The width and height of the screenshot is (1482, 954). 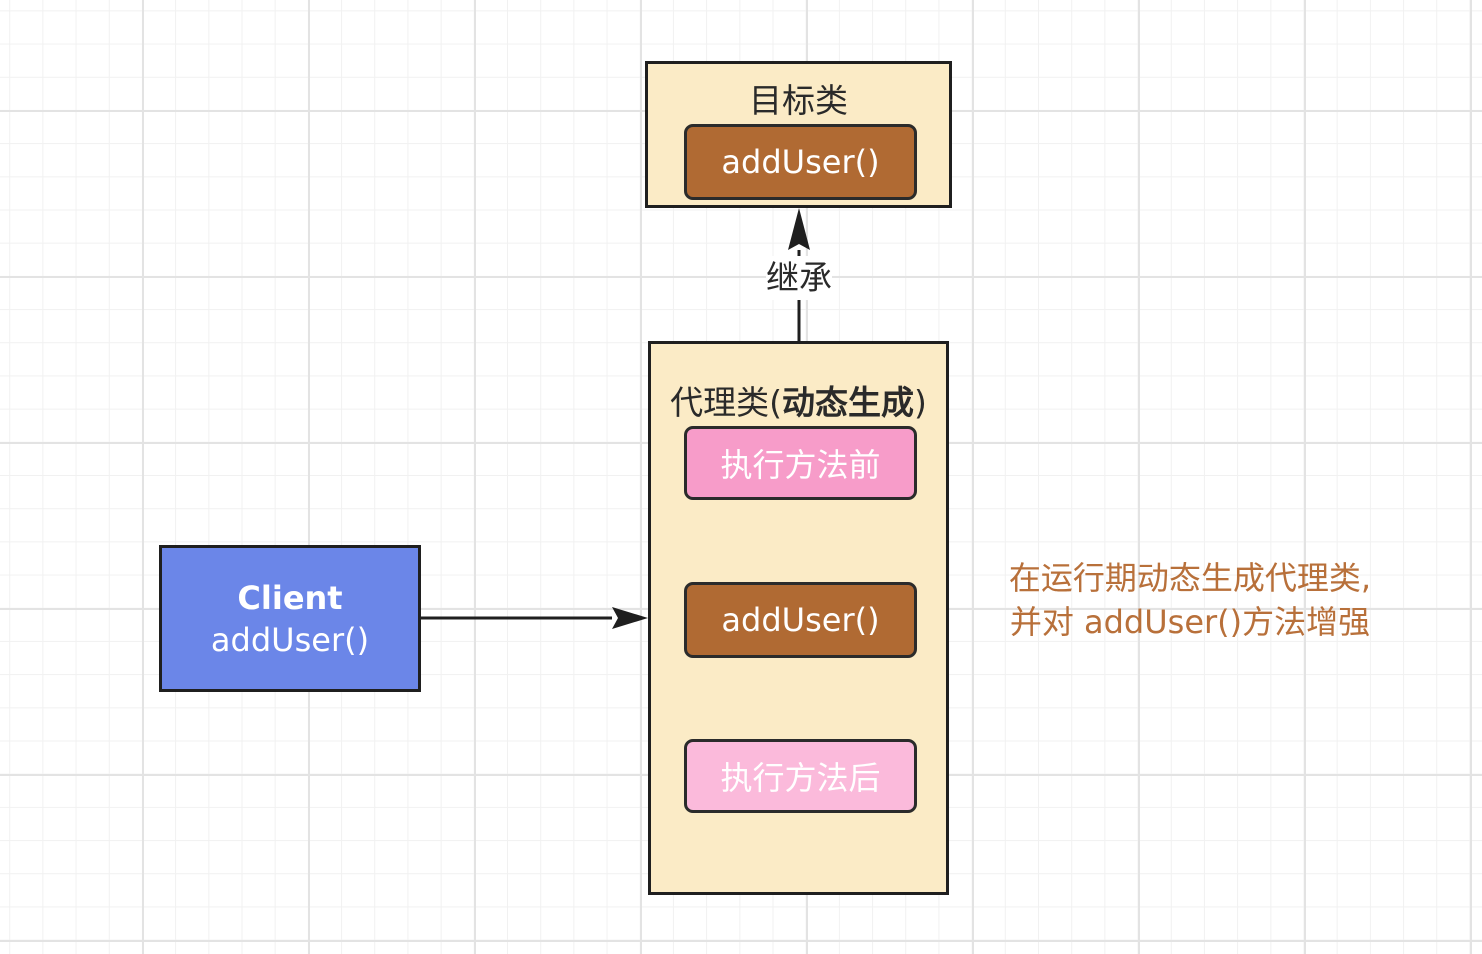 I want to click on target-class-box: 目标类 addUser(), so click(x=798, y=134).